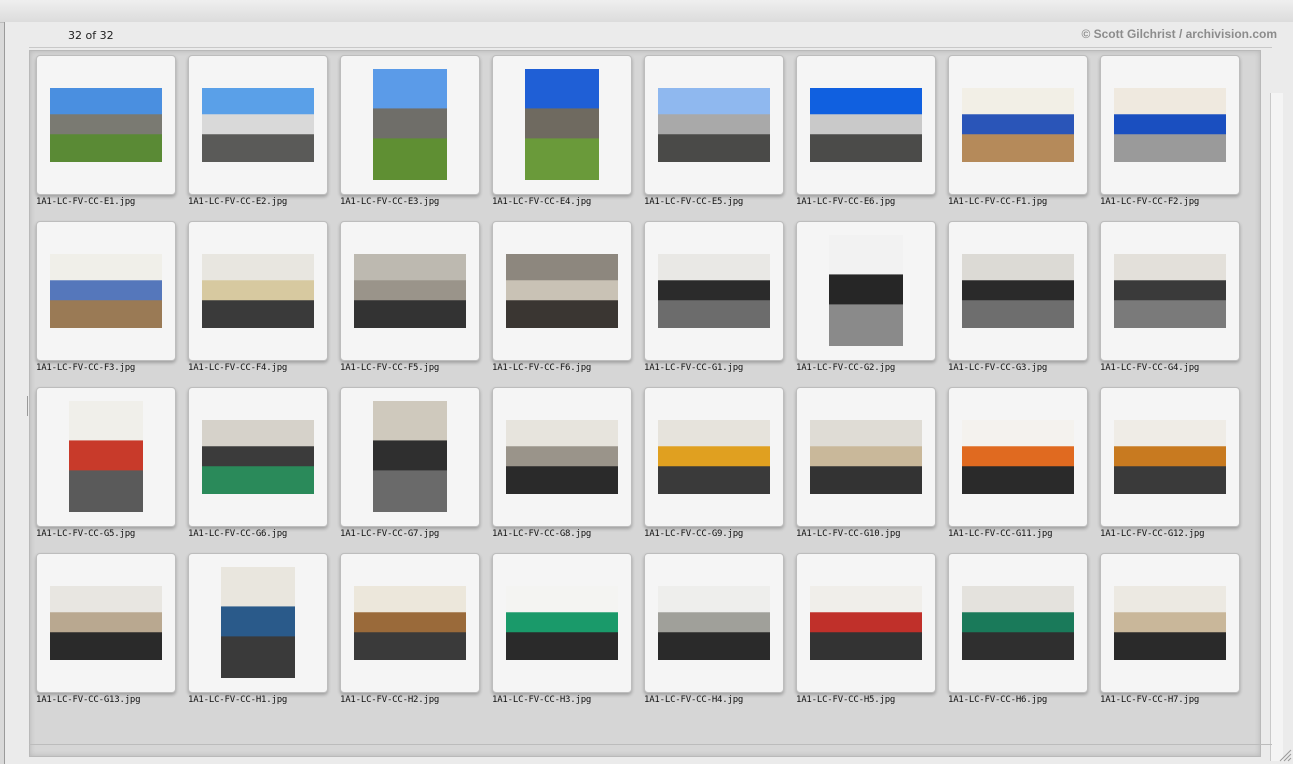  What do you see at coordinates (1285, 755) in the screenshot?
I see `resize-grip-icon` at bounding box center [1285, 755].